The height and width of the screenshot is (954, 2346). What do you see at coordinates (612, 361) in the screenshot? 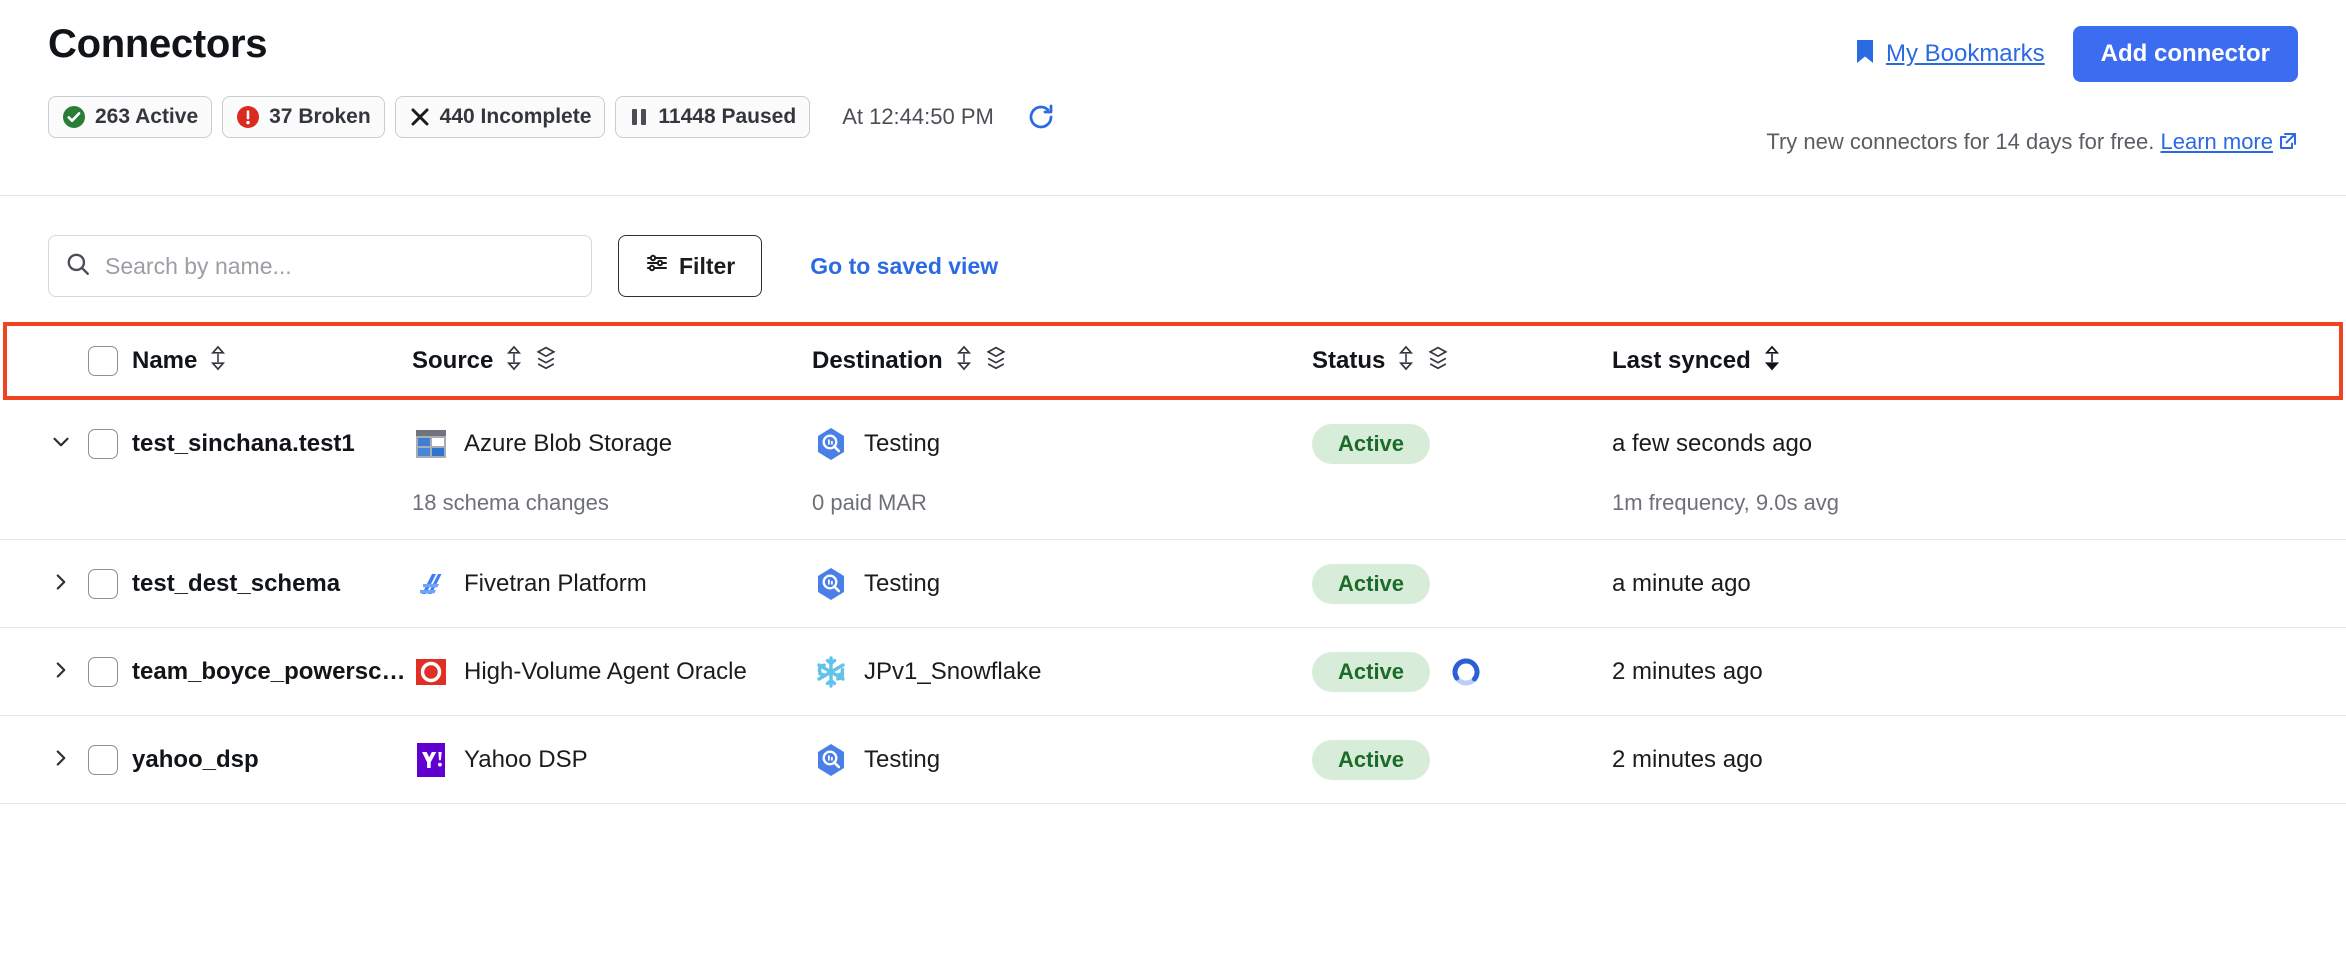
I see `column-header-source: Source` at bounding box center [612, 361].